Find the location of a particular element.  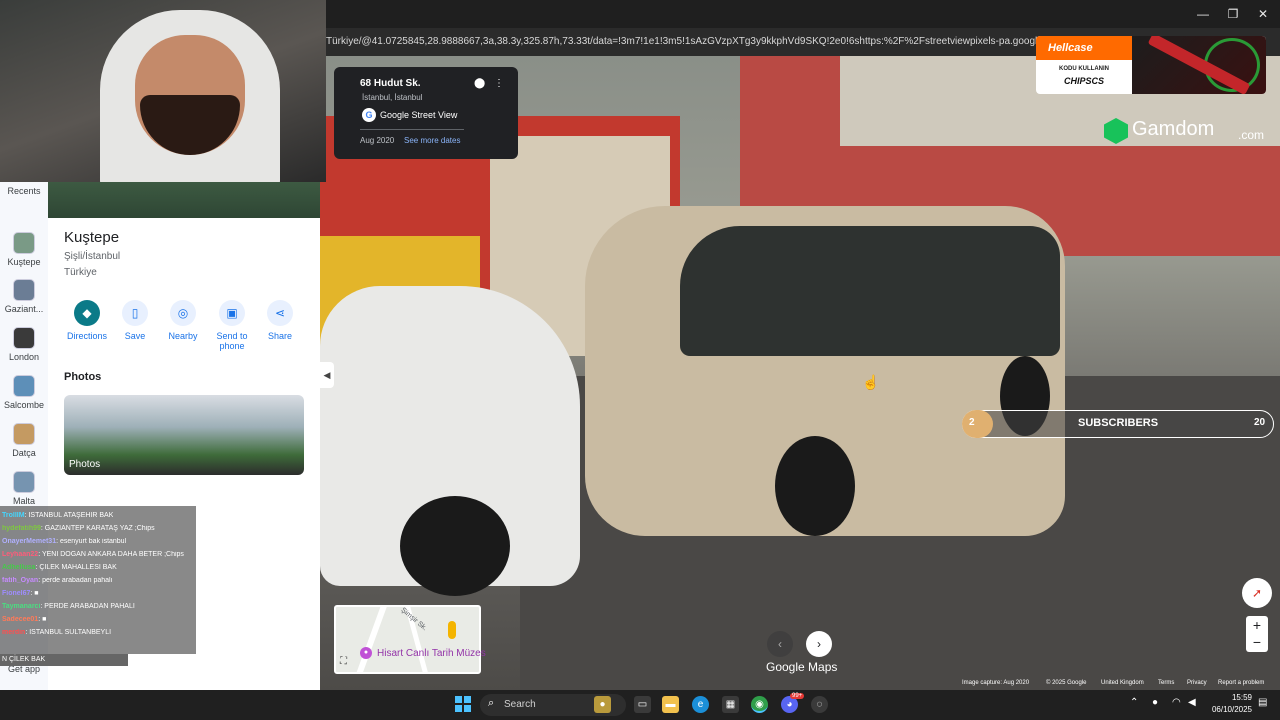

search-icon: ⌕ is located at coordinates (491, 703).